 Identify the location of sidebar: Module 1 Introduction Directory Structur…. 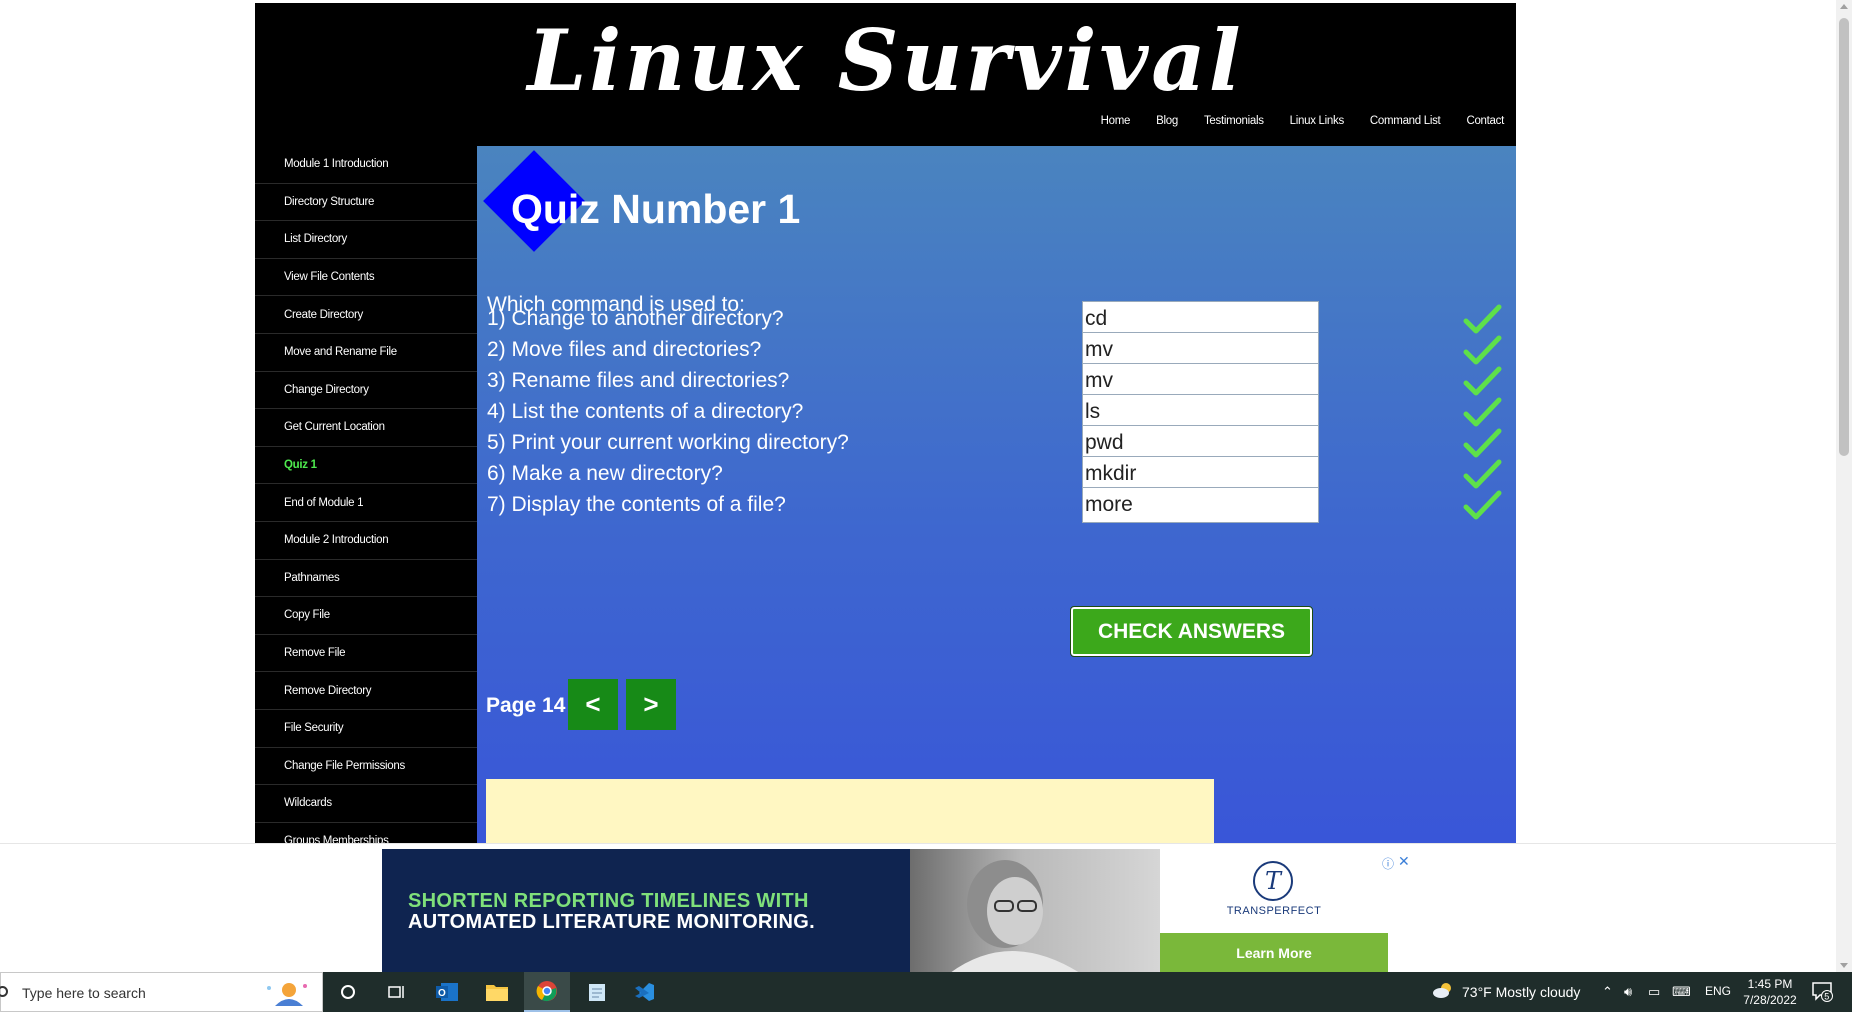
(366, 494).